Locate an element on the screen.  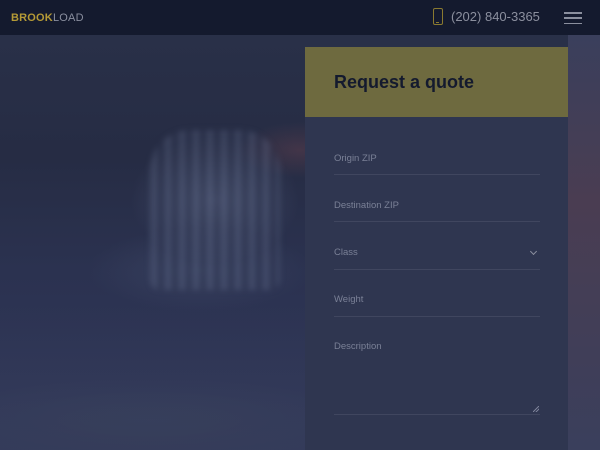
weight-input is located at coordinates (437, 299).